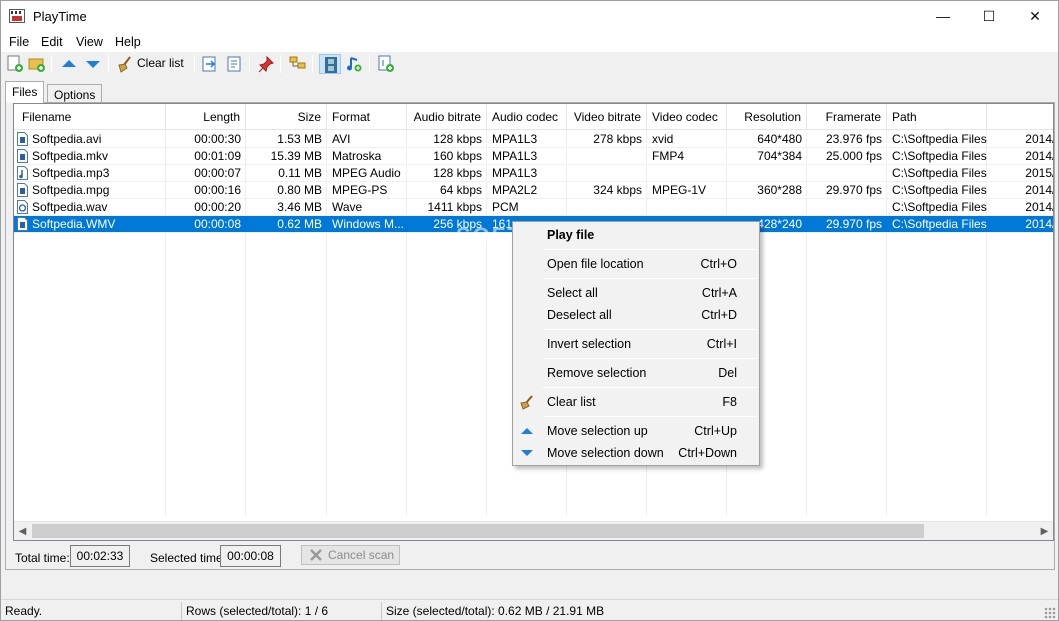 This screenshot has height=621, width=1059. Describe the element at coordinates (636, 235) in the screenshot. I see `menu-item-play-file: Play file` at that location.